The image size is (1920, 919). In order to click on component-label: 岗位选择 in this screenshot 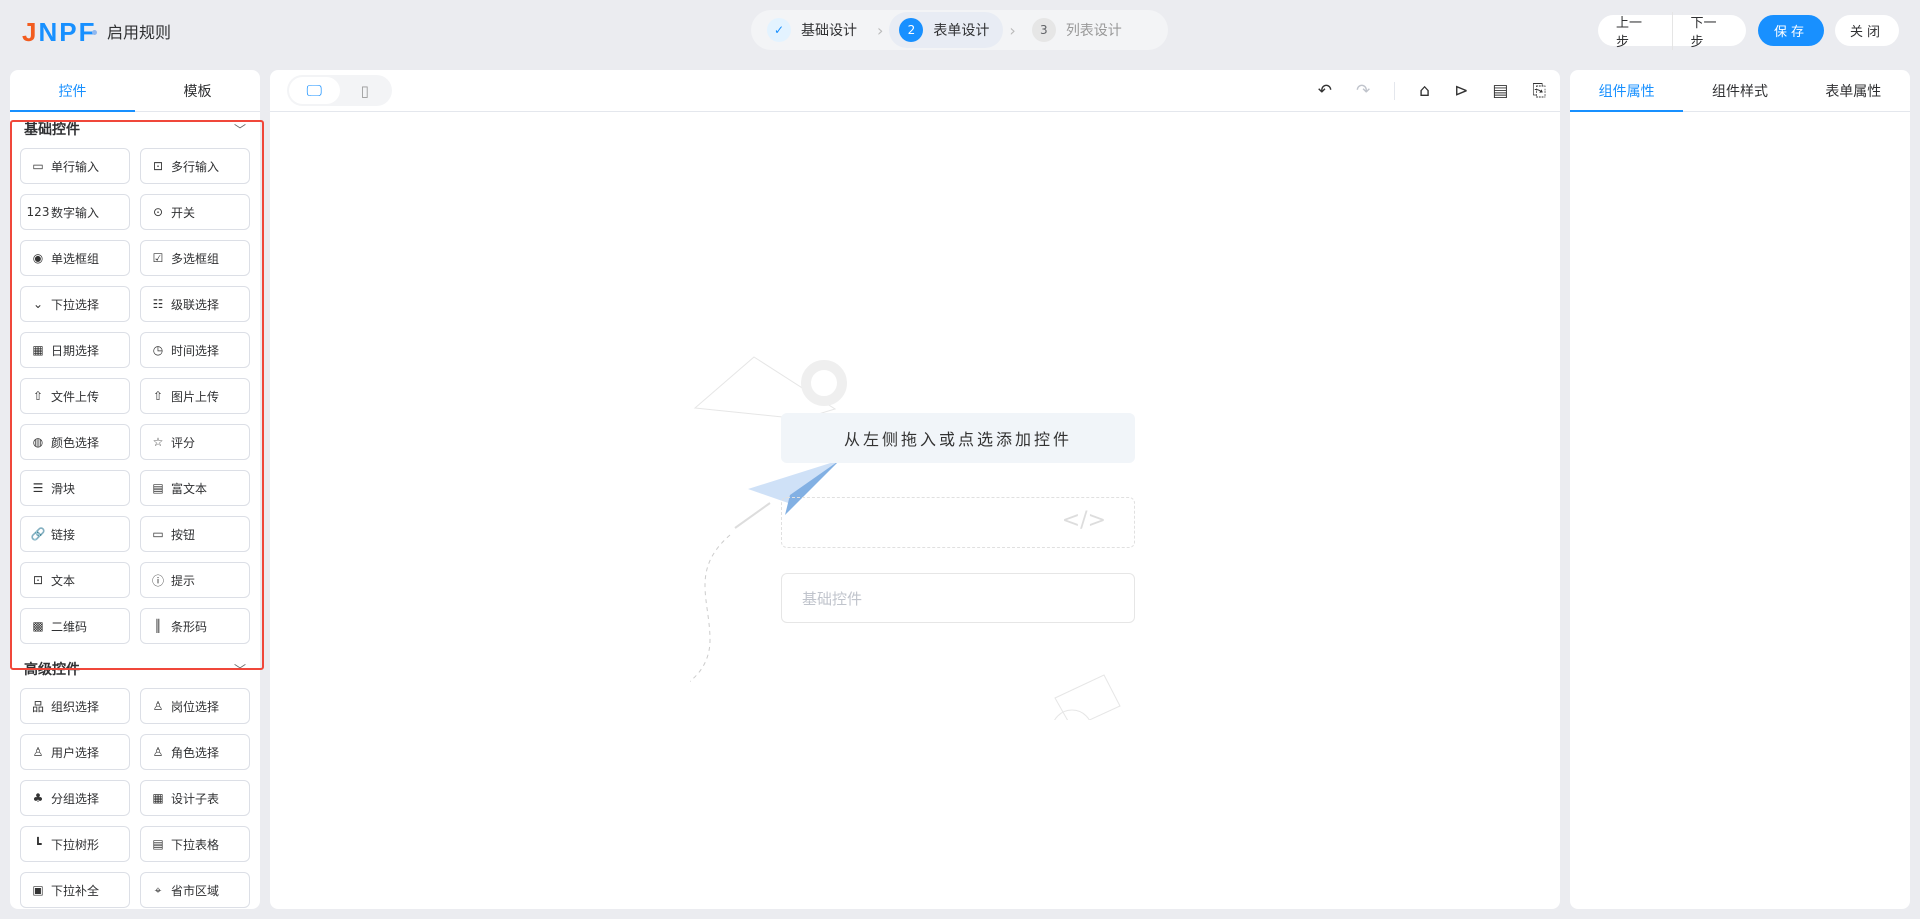, I will do `click(195, 706)`.